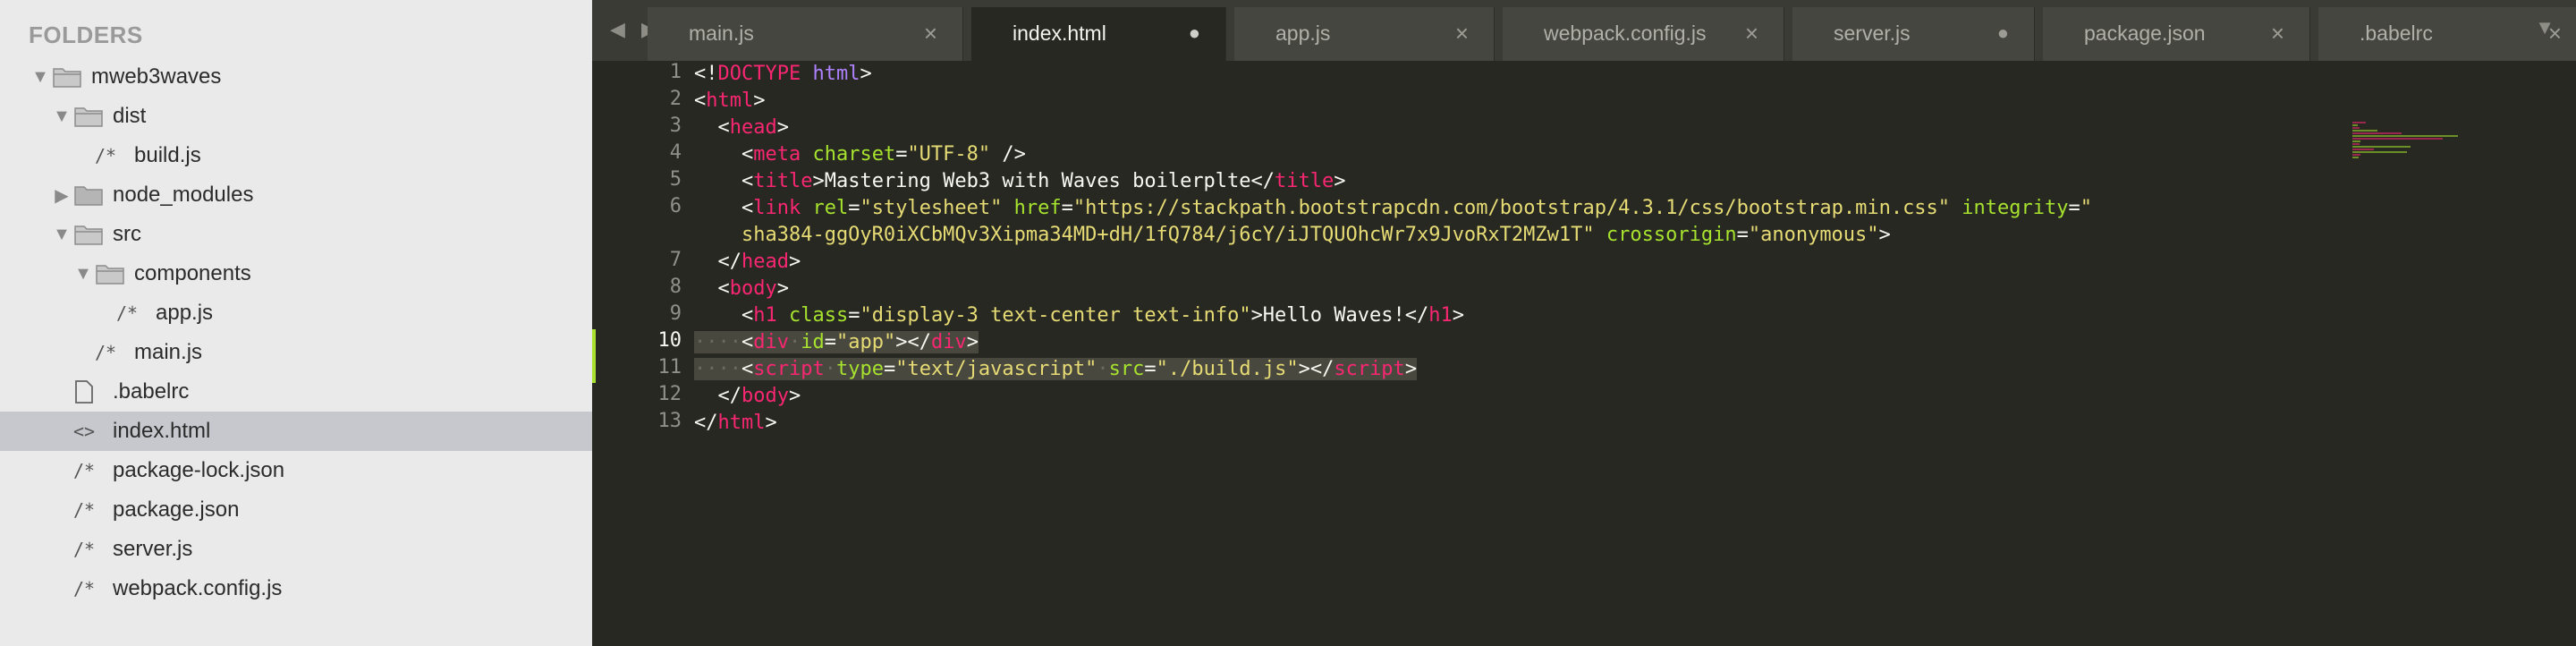 This screenshot has height=646, width=2576. Describe the element at coordinates (61, 195) in the screenshot. I see `disclosure-collapsed-icon: ▶` at that location.